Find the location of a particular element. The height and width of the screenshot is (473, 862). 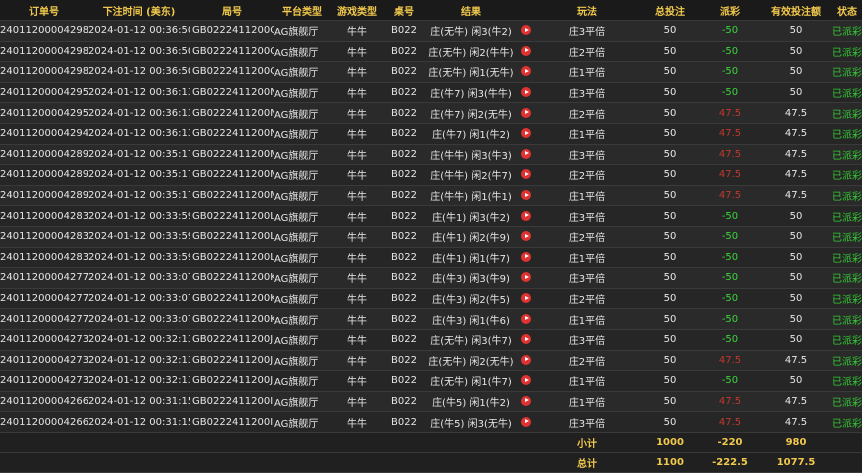

total-payout: -222.5 is located at coordinates (730, 462).